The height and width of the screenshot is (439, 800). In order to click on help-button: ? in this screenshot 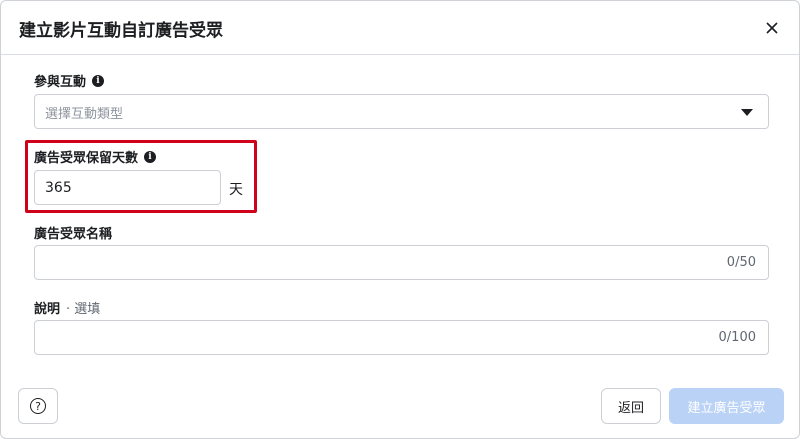, I will do `click(38, 406)`.